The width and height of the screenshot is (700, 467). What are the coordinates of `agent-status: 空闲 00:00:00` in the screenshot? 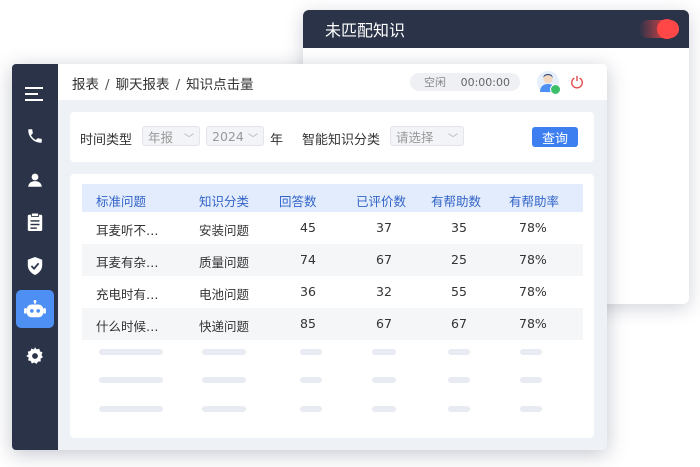 It's located at (465, 82).